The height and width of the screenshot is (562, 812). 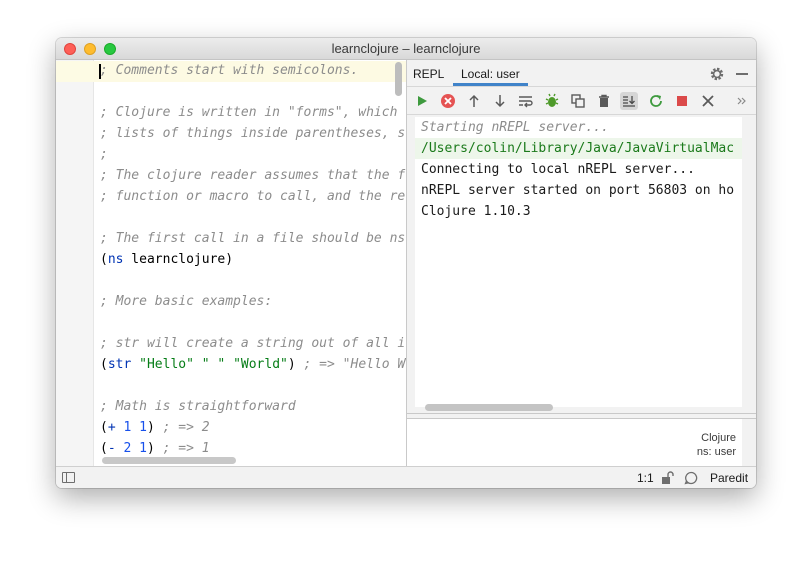 What do you see at coordinates (717, 74) in the screenshot?
I see `gear-icon` at bounding box center [717, 74].